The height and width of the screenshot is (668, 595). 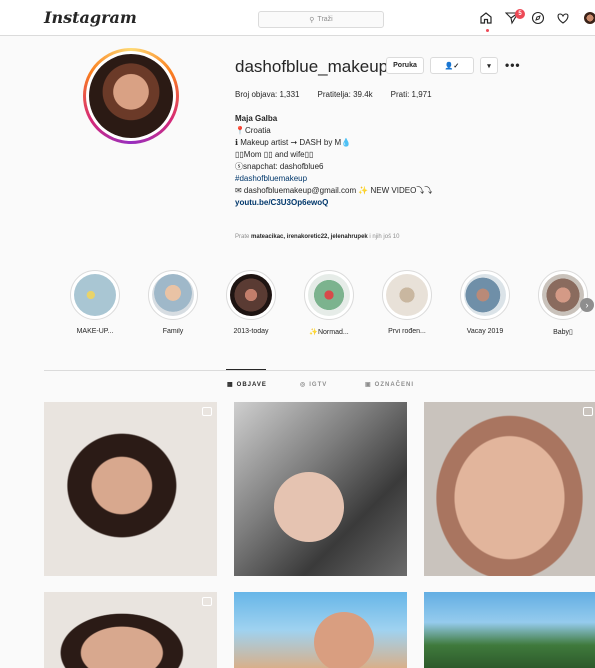 I want to click on profile-photo, so click(x=131, y=96).